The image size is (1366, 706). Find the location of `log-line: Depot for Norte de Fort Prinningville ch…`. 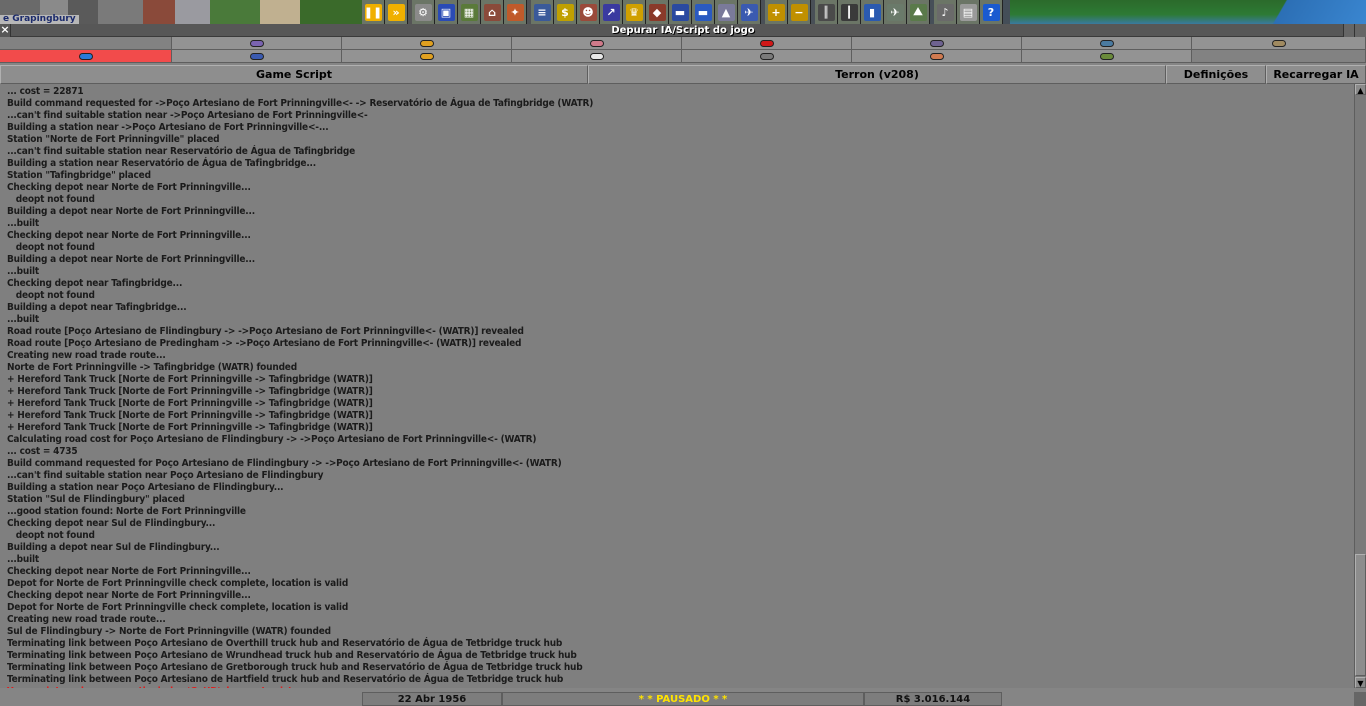

log-line: Depot for Norte de Fort Prinningville ch… is located at coordinates (178, 583).